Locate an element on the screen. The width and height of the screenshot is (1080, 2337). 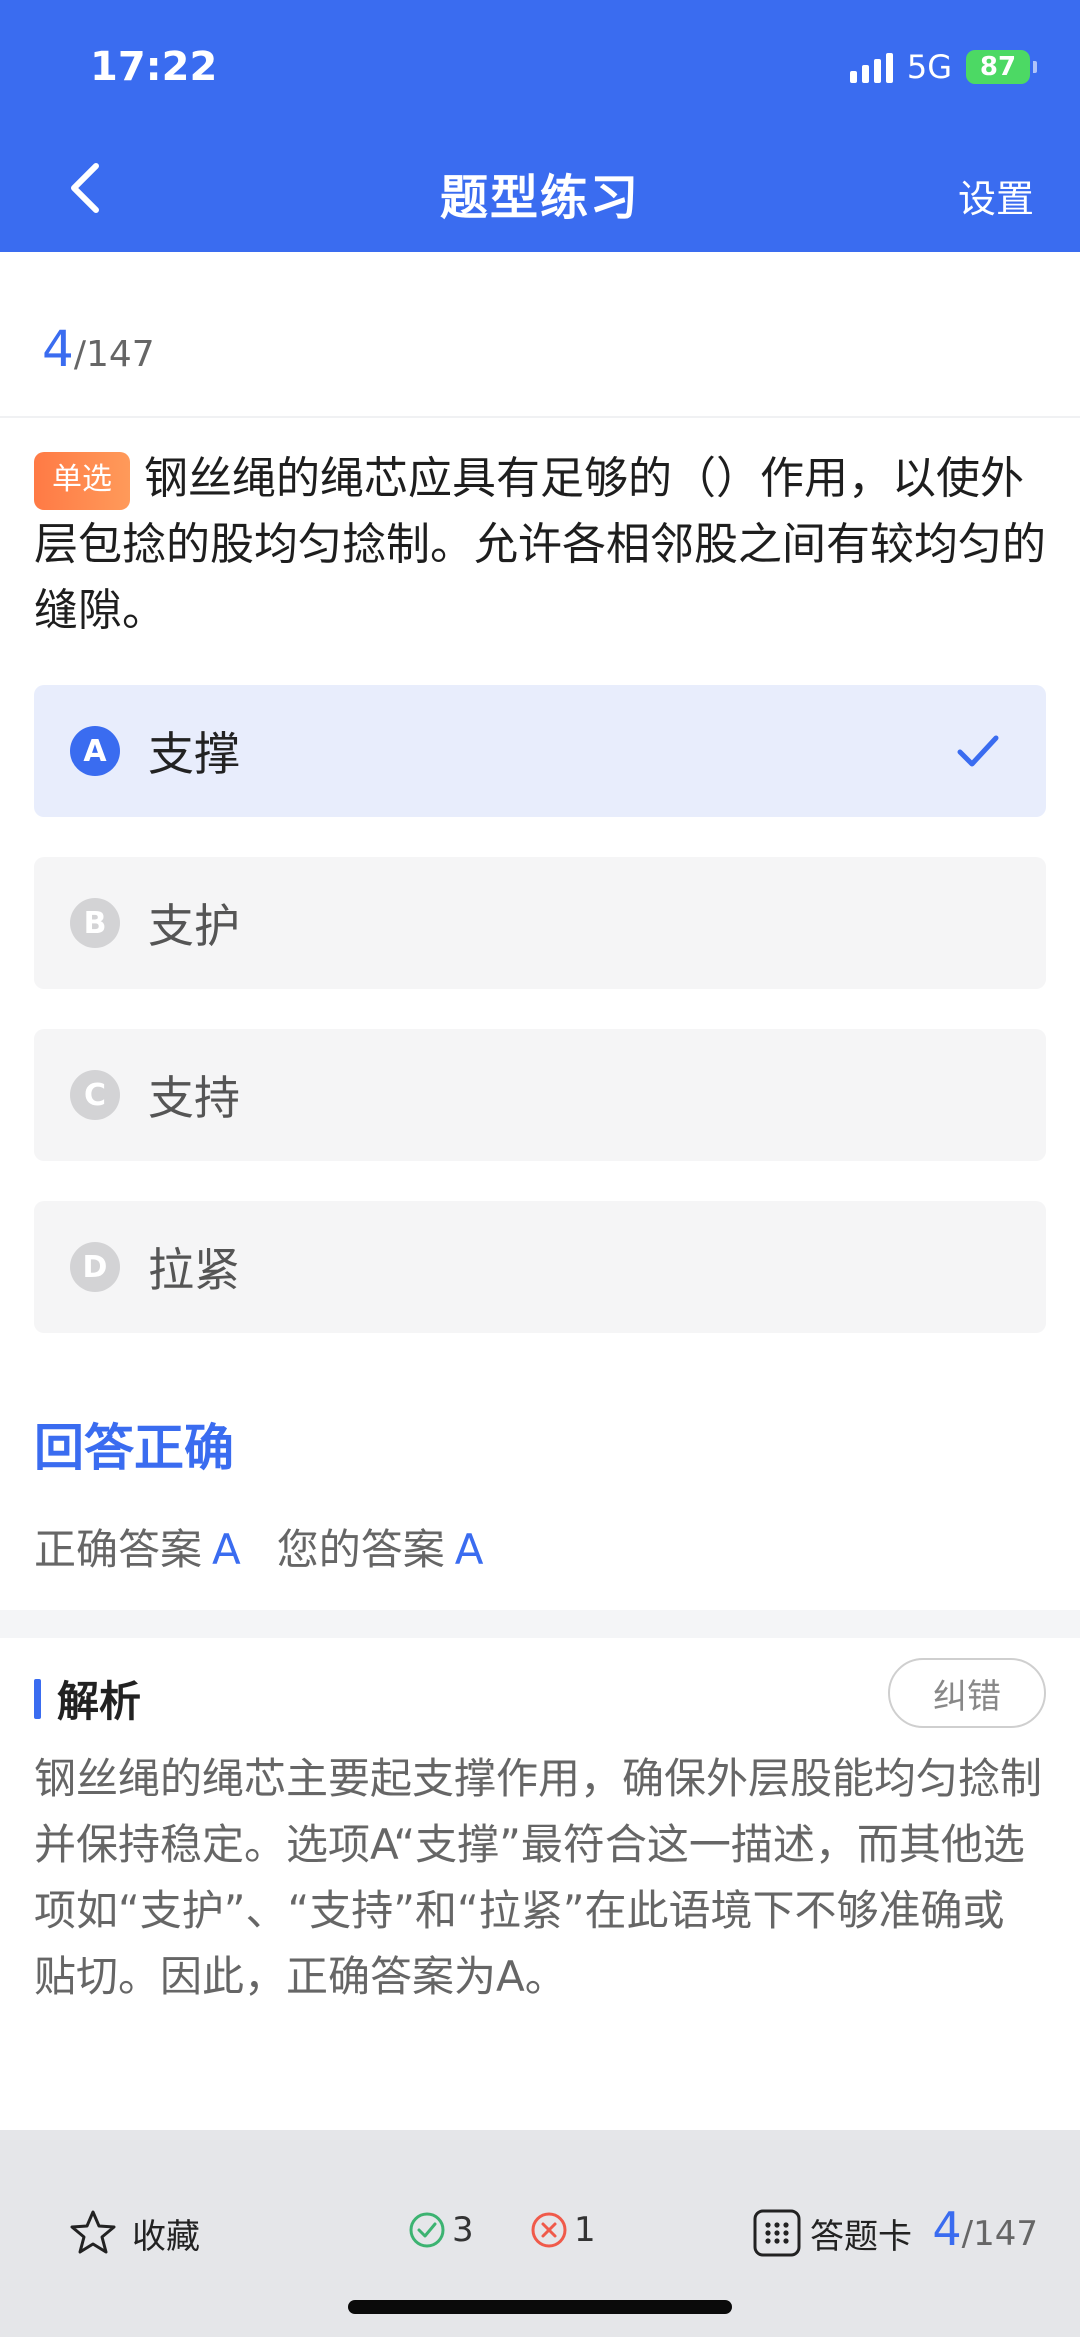
bottom-current-number: 4 is located at coordinates (947, 2229).